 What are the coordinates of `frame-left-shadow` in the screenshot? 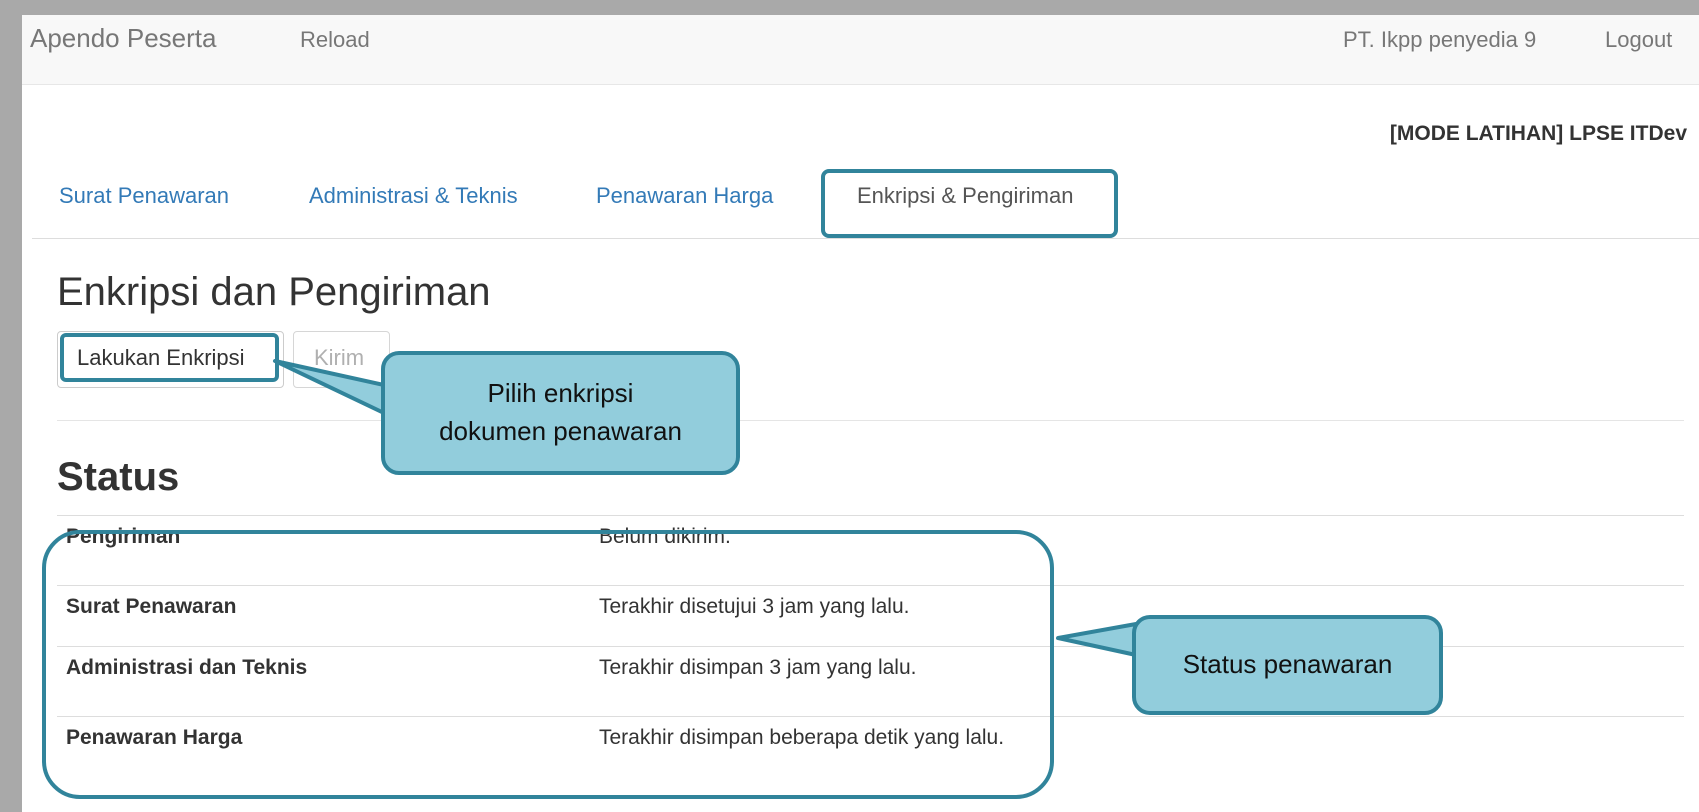 It's located at (11, 406).